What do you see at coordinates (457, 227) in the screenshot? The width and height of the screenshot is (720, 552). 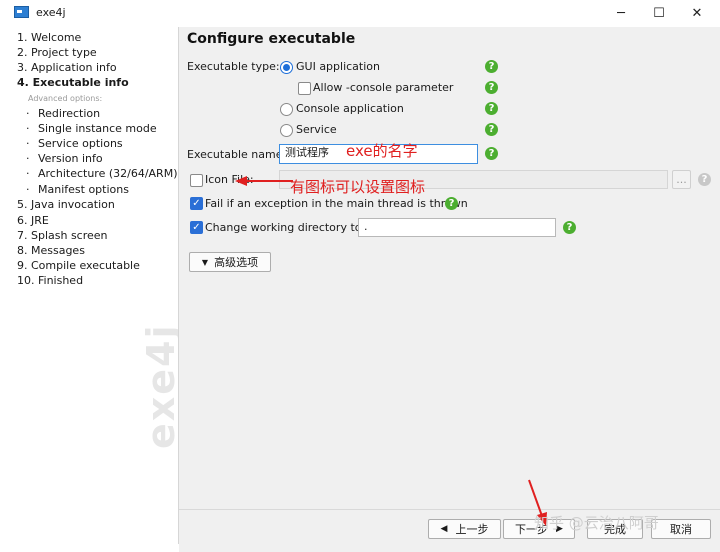 I see `working-directory-input: .` at bounding box center [457, 227].